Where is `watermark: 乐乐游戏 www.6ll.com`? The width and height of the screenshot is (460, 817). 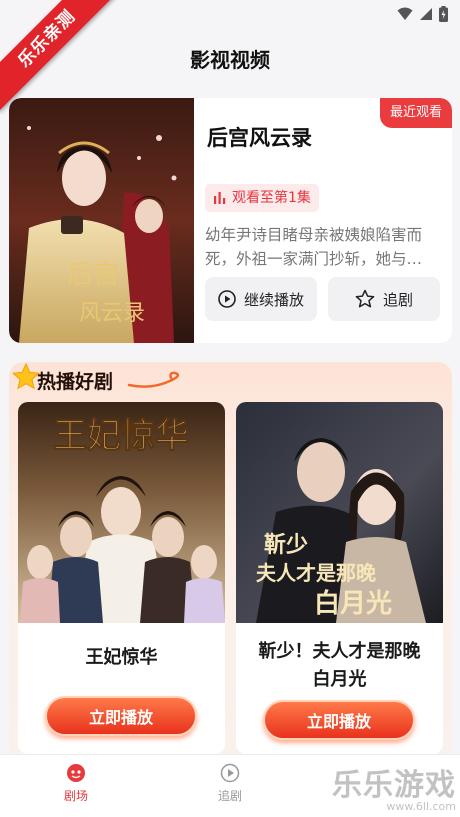
watermark: 乐乐游戏 www.6ll.com is located at coordinates (394, 786).